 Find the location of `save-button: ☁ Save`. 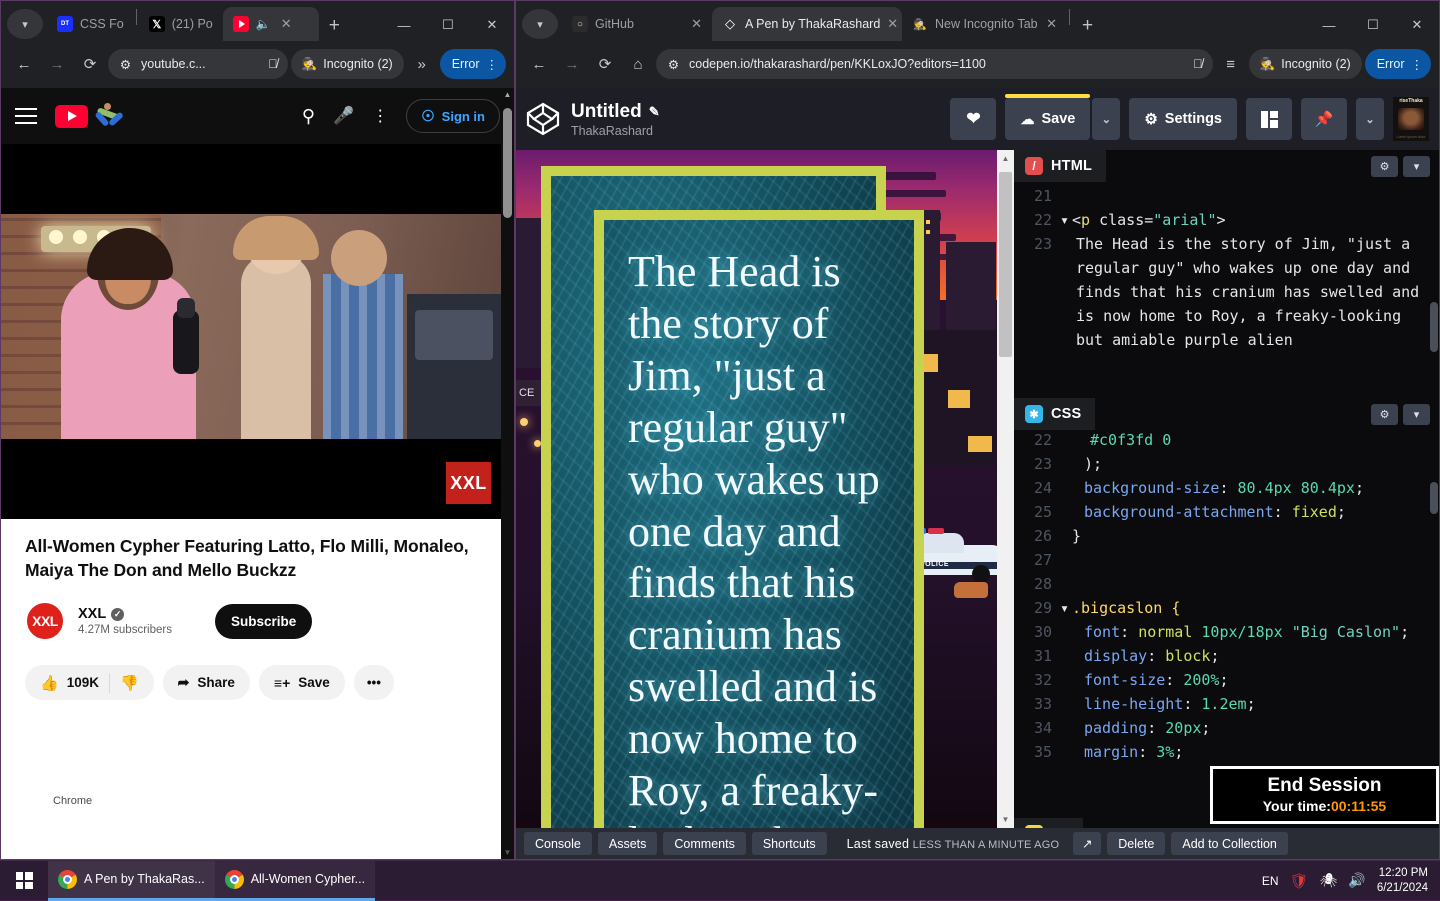

save-button: ☁ Save is located at coordinates (1047, 119).